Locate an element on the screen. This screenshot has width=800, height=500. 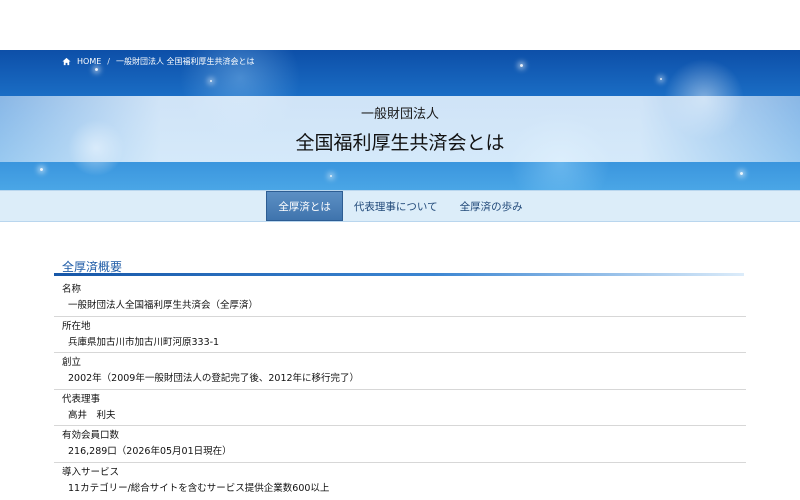
tab-history: 全厚済の歩み is located at coordinates (491, 206).